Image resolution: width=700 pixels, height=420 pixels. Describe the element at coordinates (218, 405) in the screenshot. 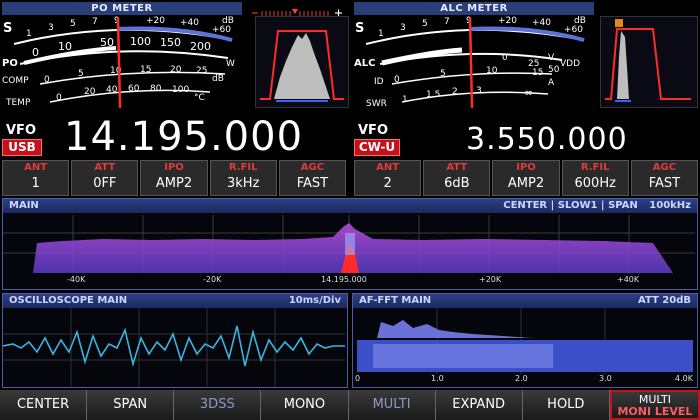

I see `3dss-key: 3DSS` at that location.